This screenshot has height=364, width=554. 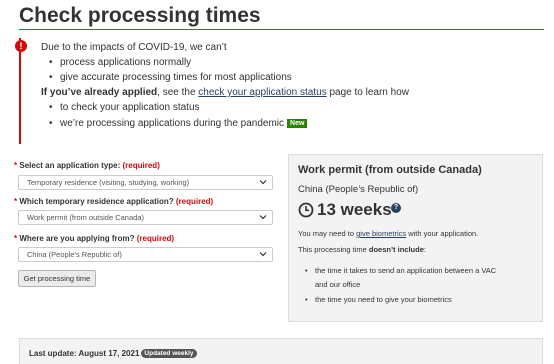 What do you see at coordinates (178, 92) in the screenshot?
I see `alert-applied-pre: , see the` at bounding box center [178, 92].